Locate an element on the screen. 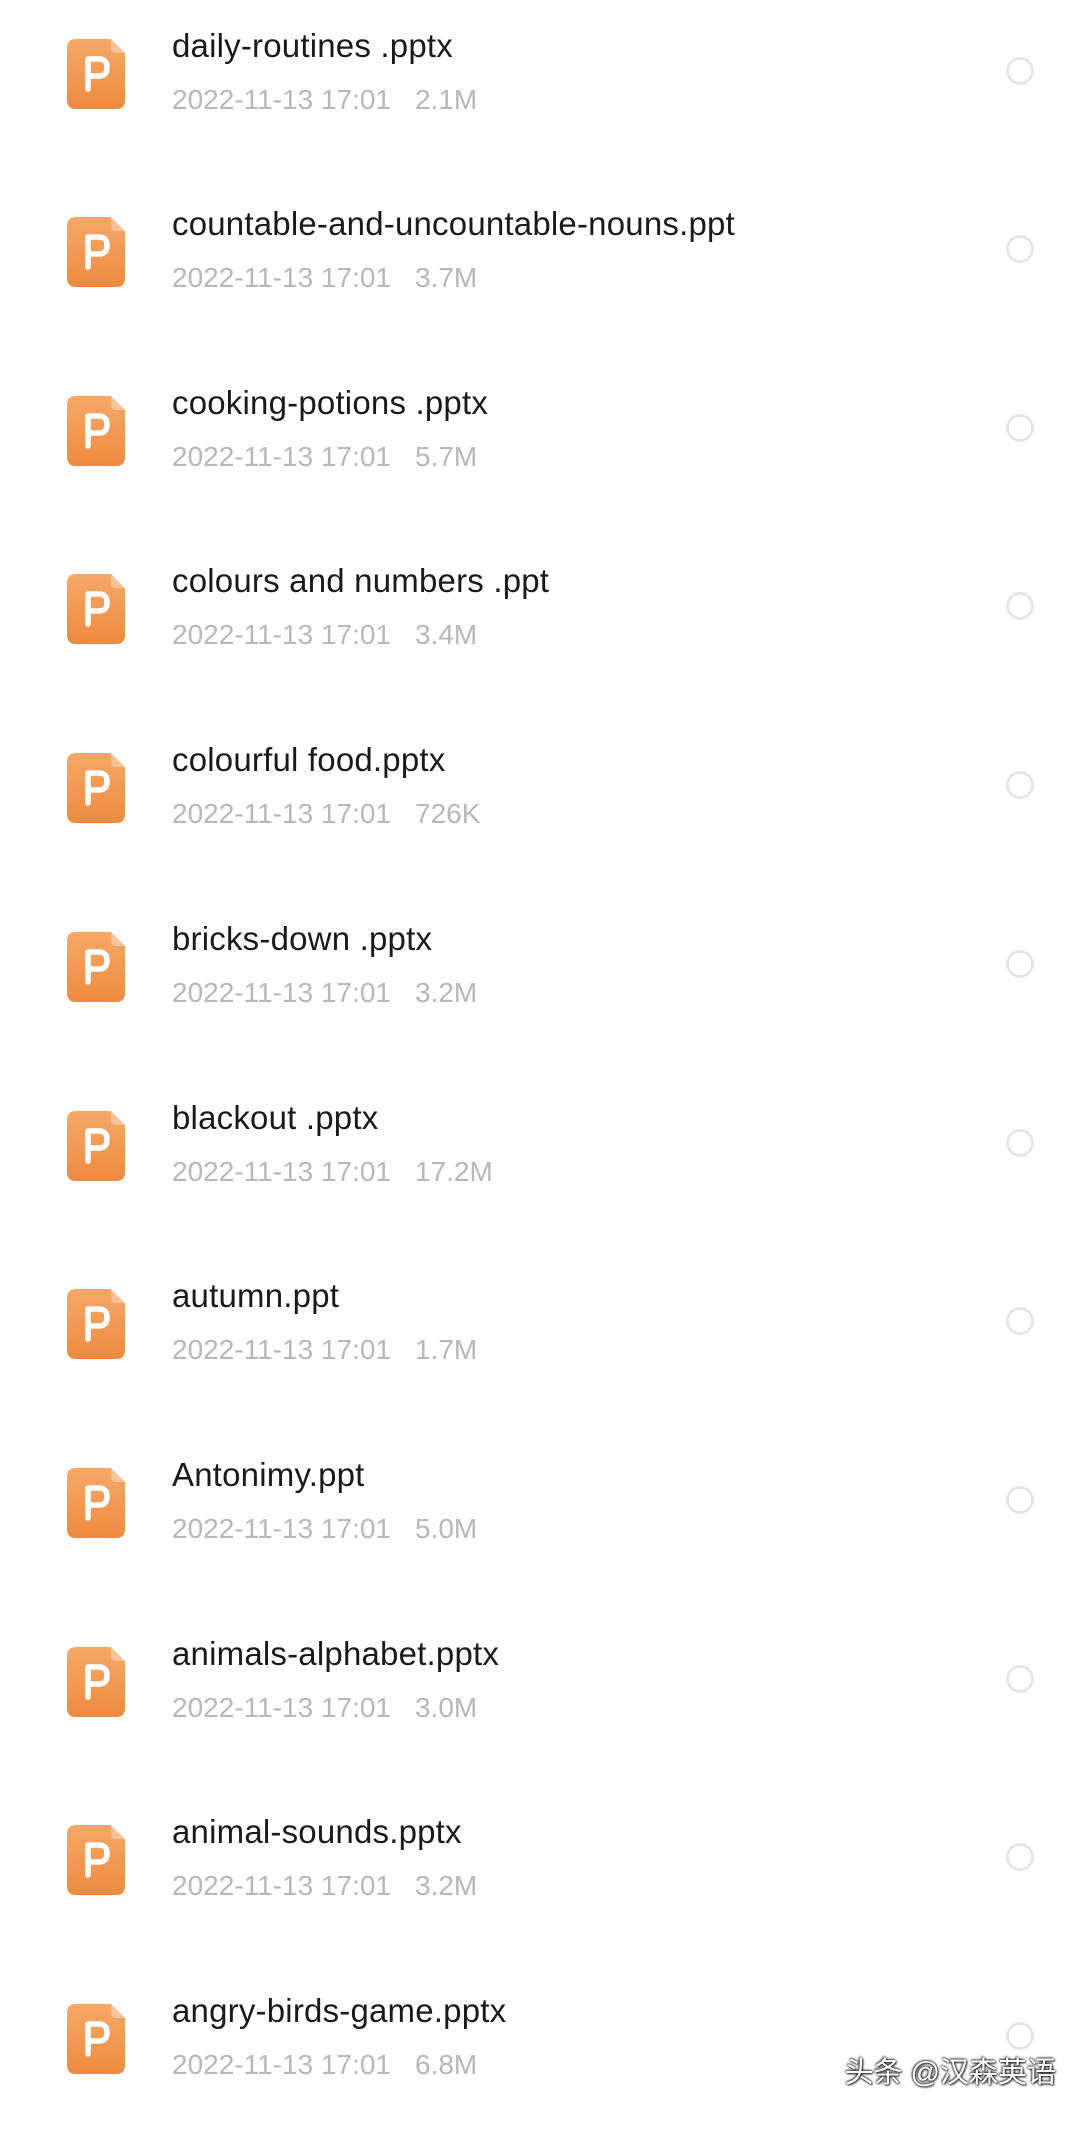 This screenshot has width=1080, height=2145. file-meta: 2022-11-13 17:01 3.0M is located at coordinates (324, 1708).